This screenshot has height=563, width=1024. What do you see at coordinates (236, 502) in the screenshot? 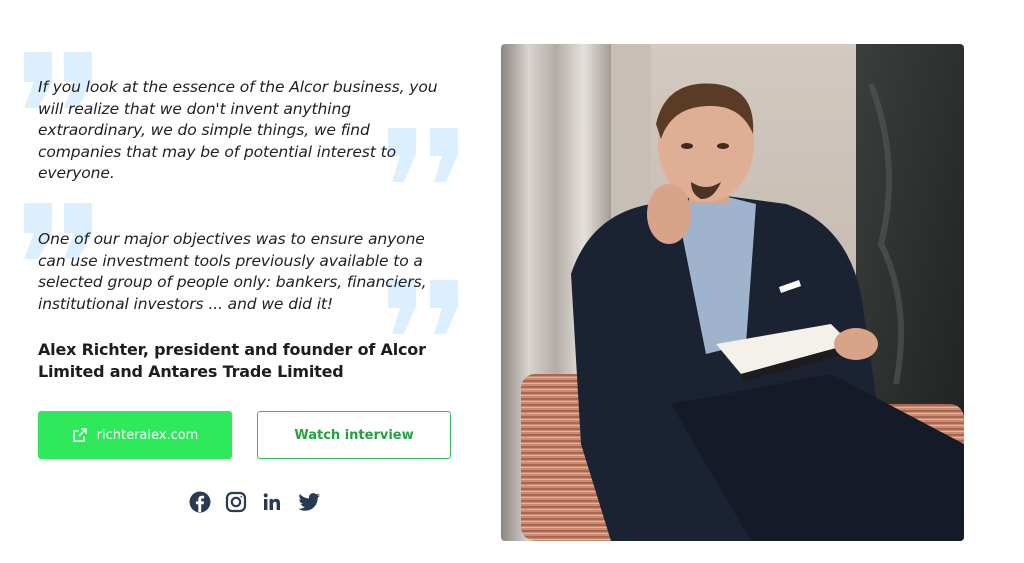
I see `instagram-icon` at bounding box center [236, 502].